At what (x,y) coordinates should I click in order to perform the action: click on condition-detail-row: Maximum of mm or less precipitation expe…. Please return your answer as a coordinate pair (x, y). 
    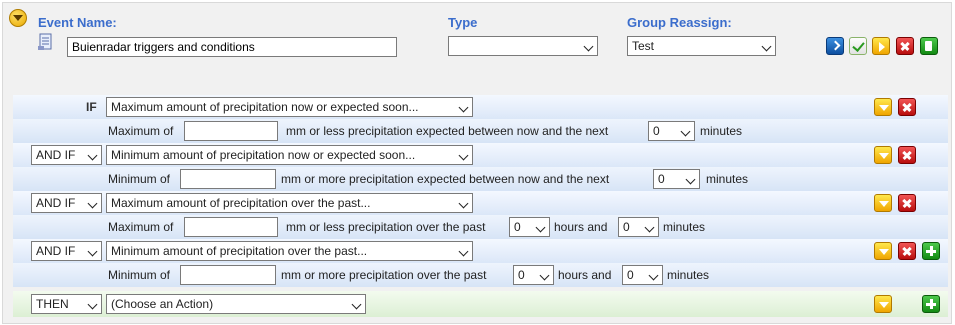
    Looking at the image, I should click on (480, 131).